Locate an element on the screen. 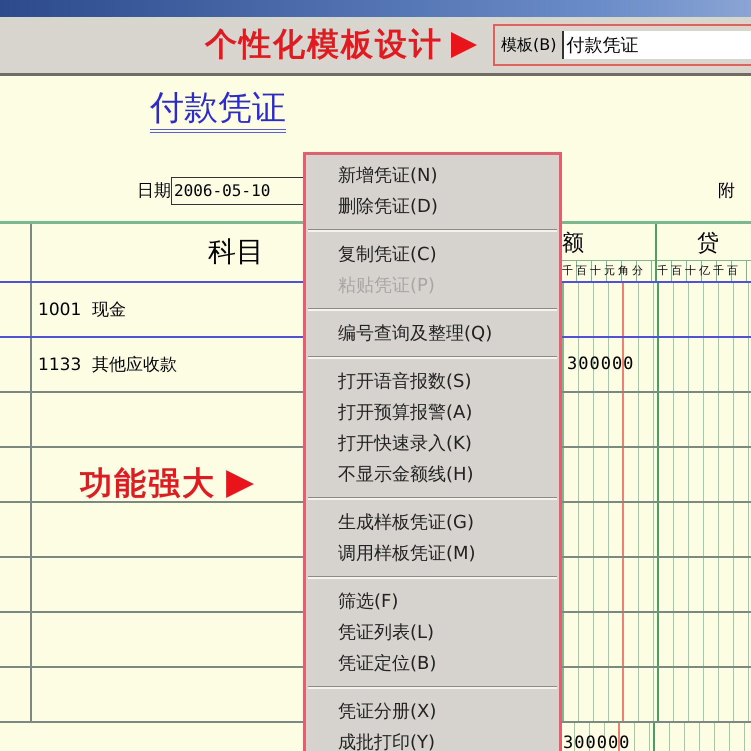 This screenshot has width=751, height=751. menu-item: 编号查询及整理(Q) is located at coordinates (432, 333).